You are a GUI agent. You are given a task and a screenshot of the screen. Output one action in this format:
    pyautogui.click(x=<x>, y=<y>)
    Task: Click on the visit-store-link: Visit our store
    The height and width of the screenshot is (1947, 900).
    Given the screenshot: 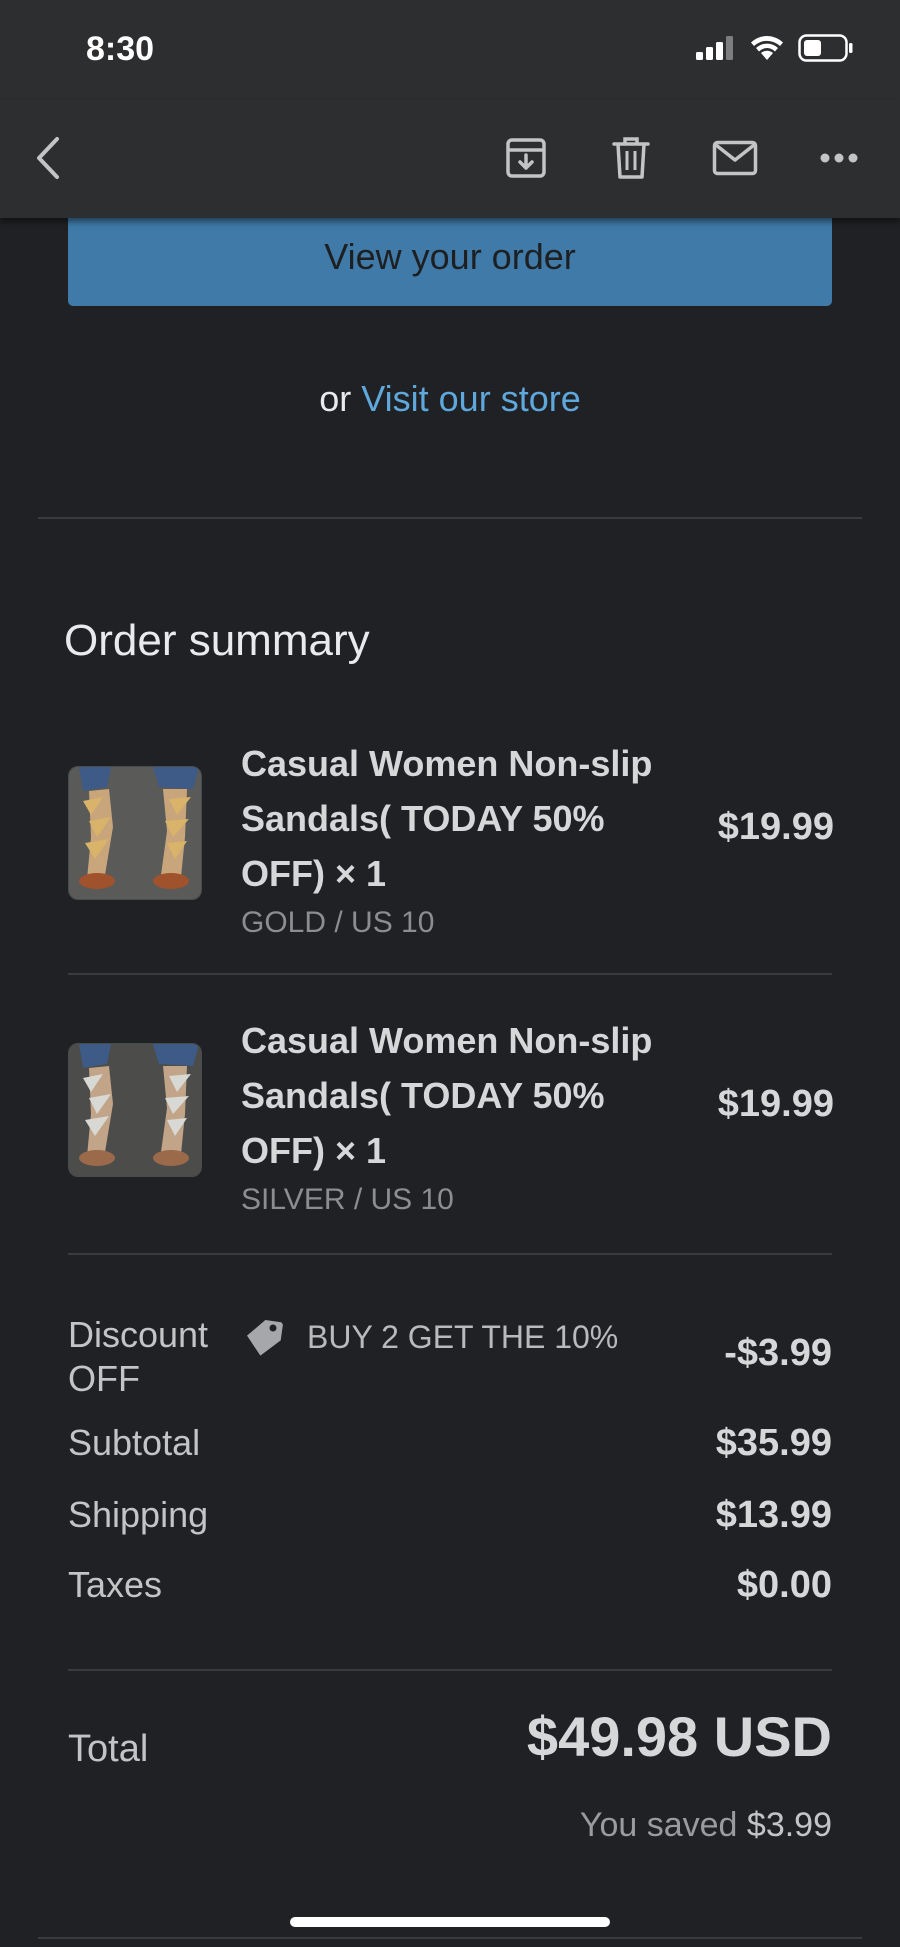 What is the action you would take?
    pyautogui.click(x=470, y=398)
    